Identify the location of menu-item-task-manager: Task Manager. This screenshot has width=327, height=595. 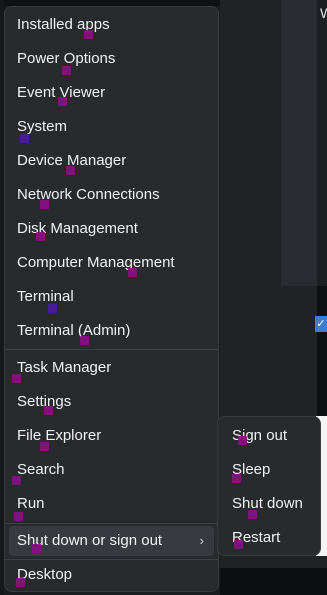
(111, 368).